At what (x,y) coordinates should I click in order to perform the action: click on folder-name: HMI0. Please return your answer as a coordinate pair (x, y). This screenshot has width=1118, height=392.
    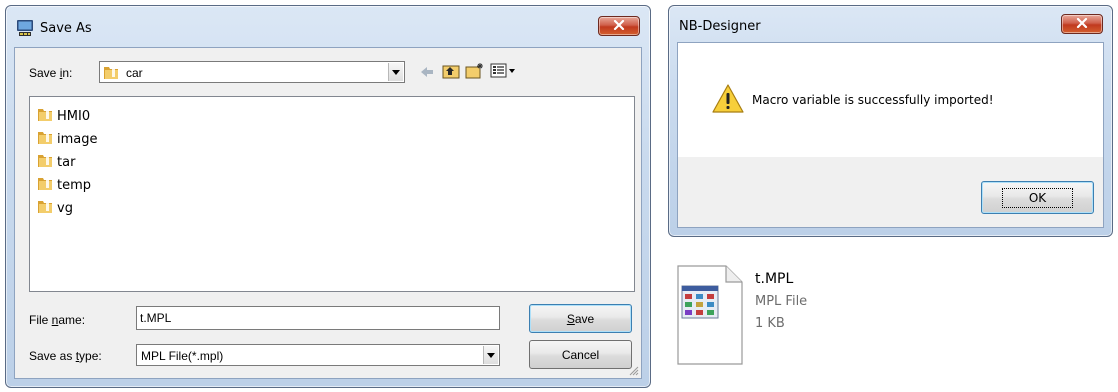
    Looking at the image, I should click on (74, 116).